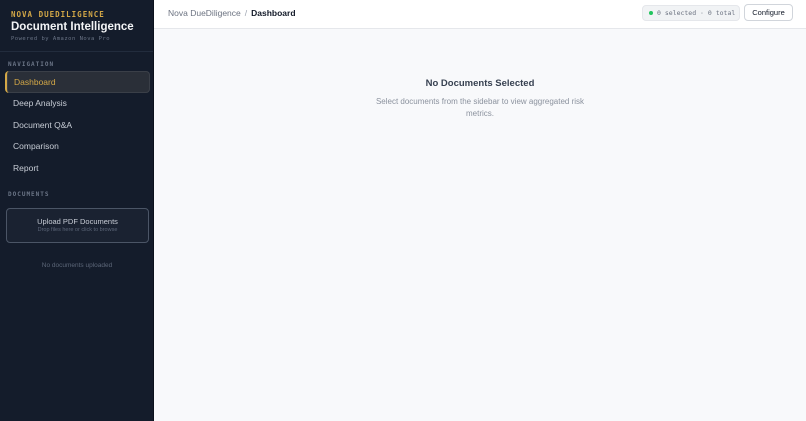  Describe the element at coordinates (273, 13) in the screenshot. I see `breadcrumb-current: Dashboard` at that location.